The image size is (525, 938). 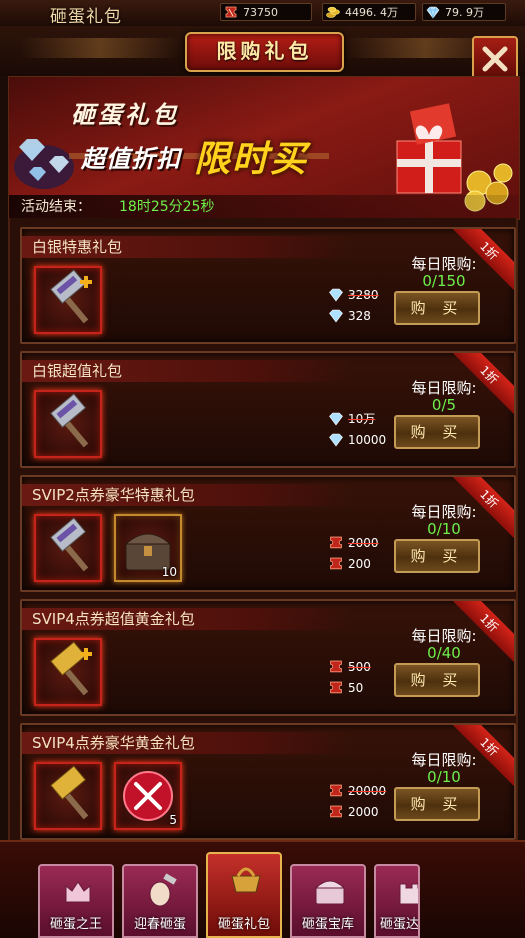 What do you see at coordinates (251, 159) in the screenshot?
I see `banner-title-limited: 限时买` at bounding box center [251, 159].